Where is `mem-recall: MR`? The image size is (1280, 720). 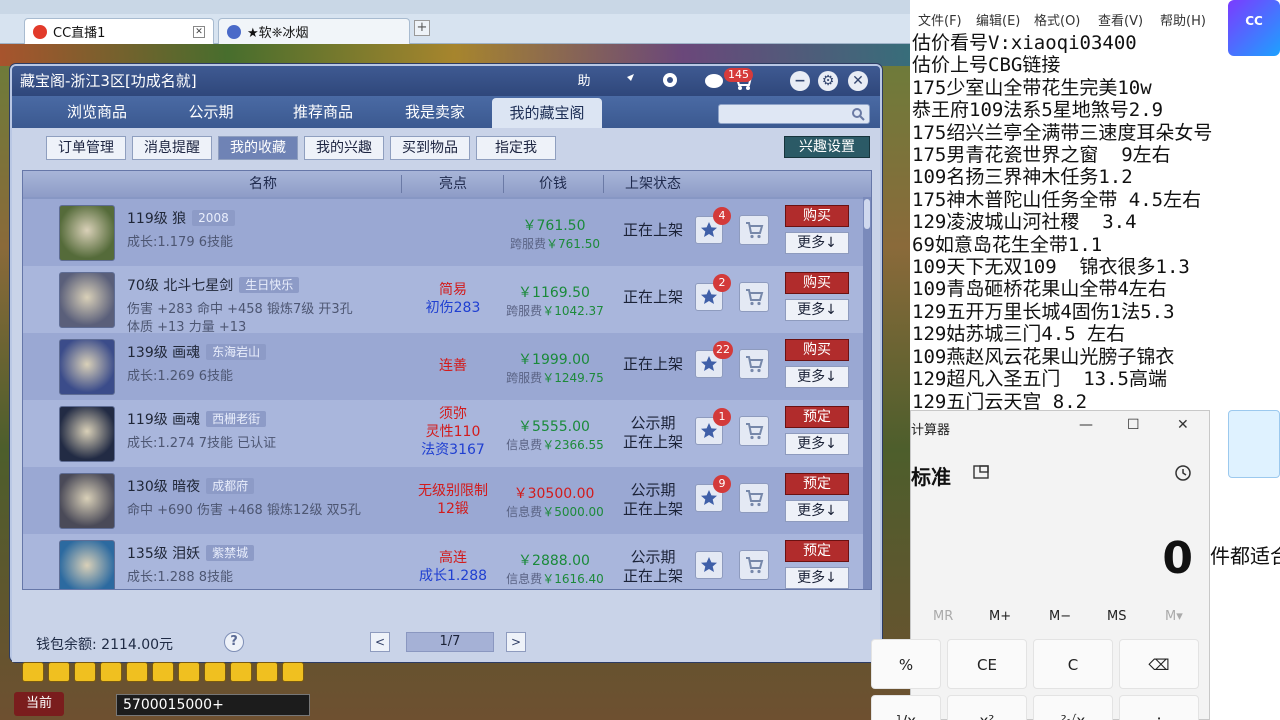
mem-recall: MR is located at coordinates (943, 616).